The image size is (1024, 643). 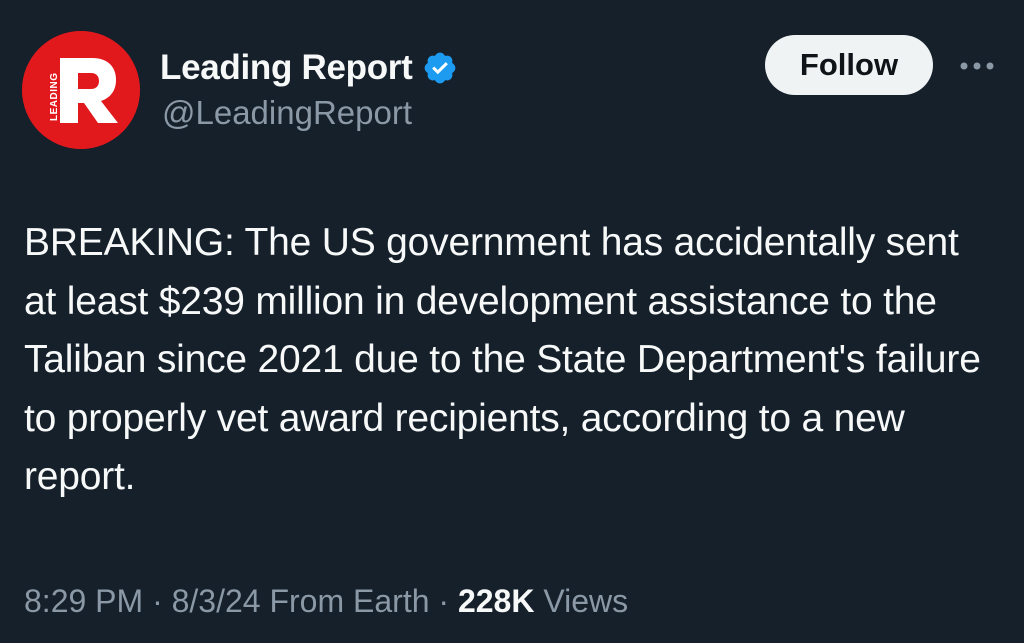 I want to click on more-options-button, so click(x=977, y=66).